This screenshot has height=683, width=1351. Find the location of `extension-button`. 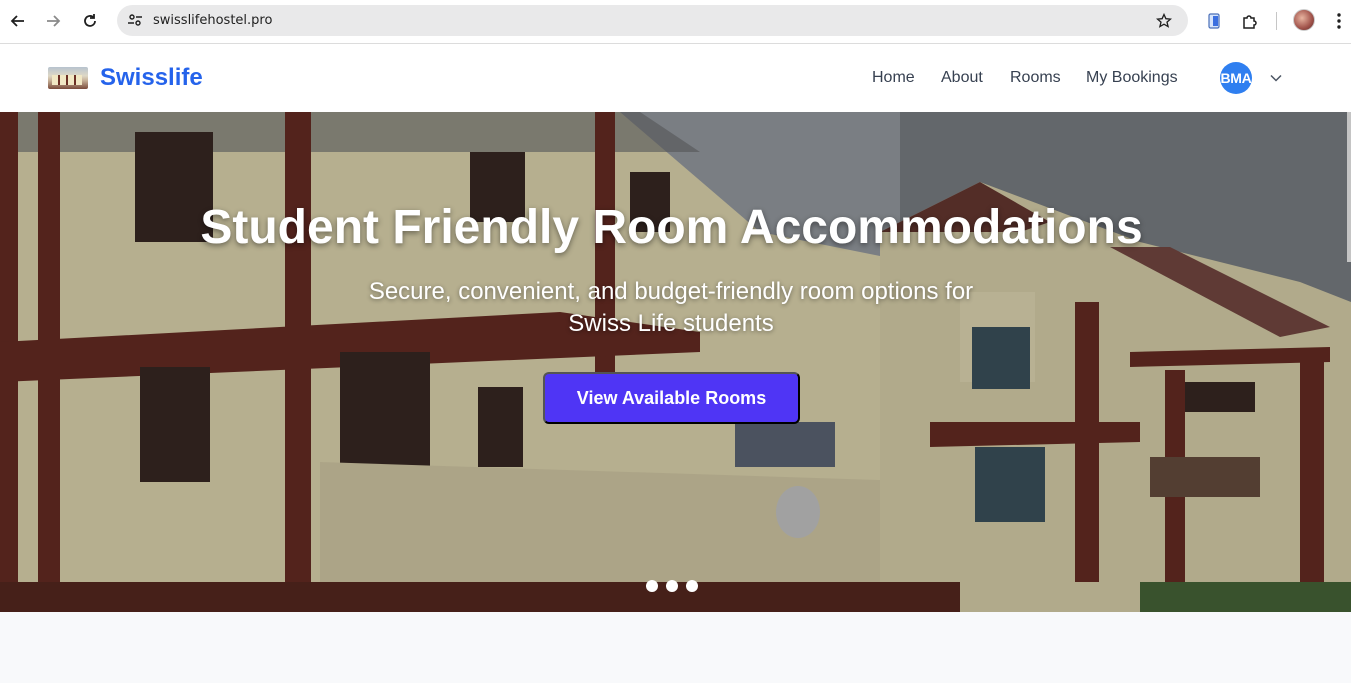

extension-button is located at coordinates (1214, 21).